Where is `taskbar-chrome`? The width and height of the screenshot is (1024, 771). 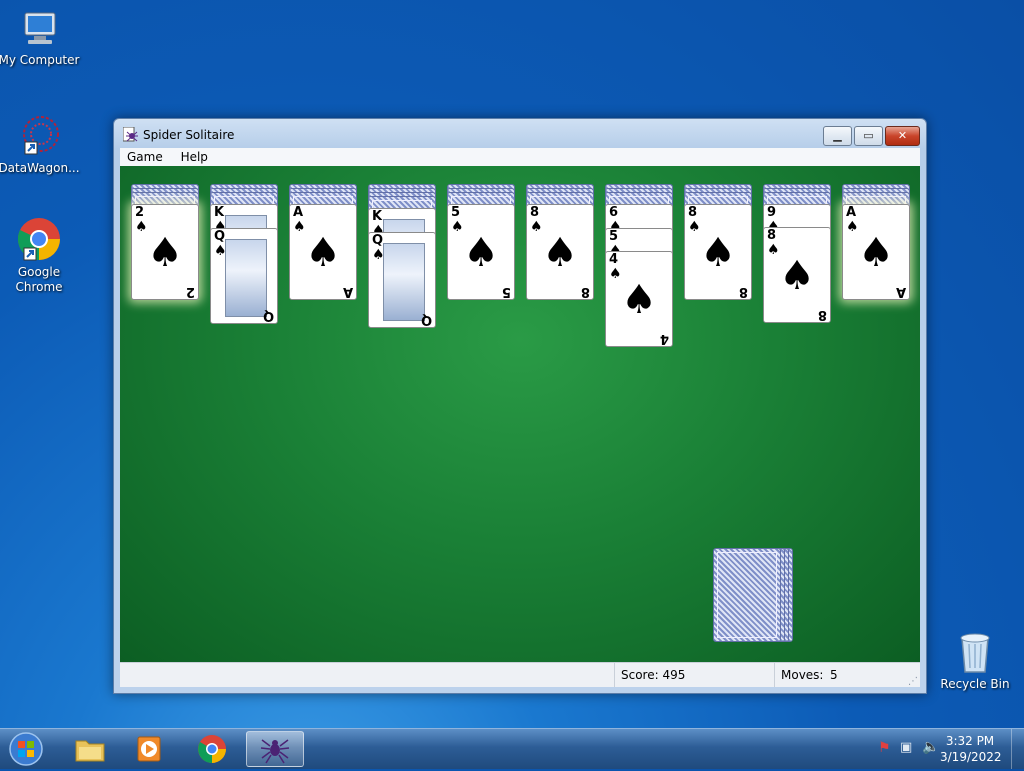
taskbar-chrome is located at coordinates (212, 749).